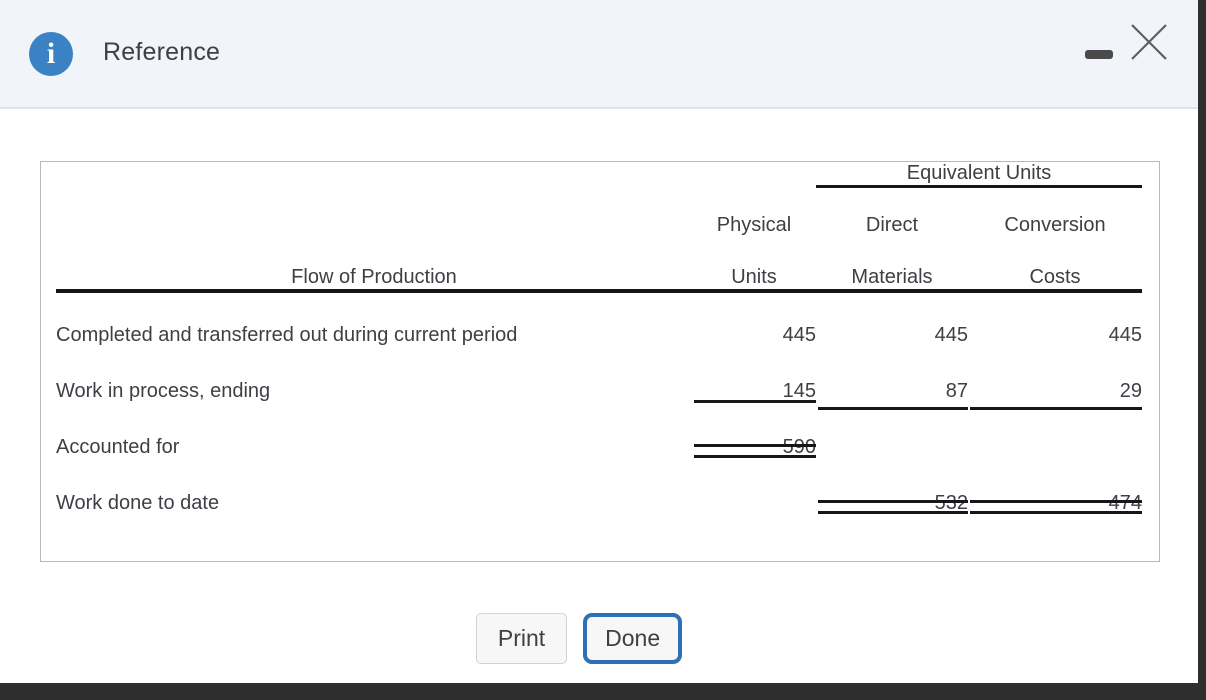 Image resolution: width=1206 pixels, height=700 pixels. Describe the element at coordinates (754, 431) in the screenshot. I see `cell-physical-units: 590` at that location.